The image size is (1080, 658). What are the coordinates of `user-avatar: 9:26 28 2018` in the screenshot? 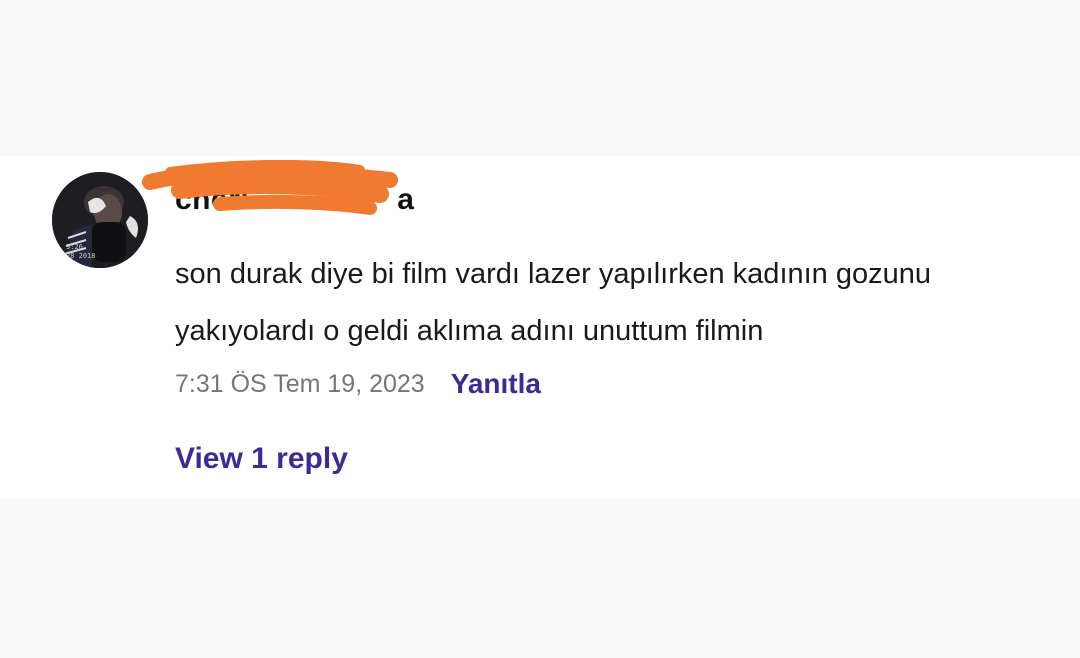 It's located at (100, 220).